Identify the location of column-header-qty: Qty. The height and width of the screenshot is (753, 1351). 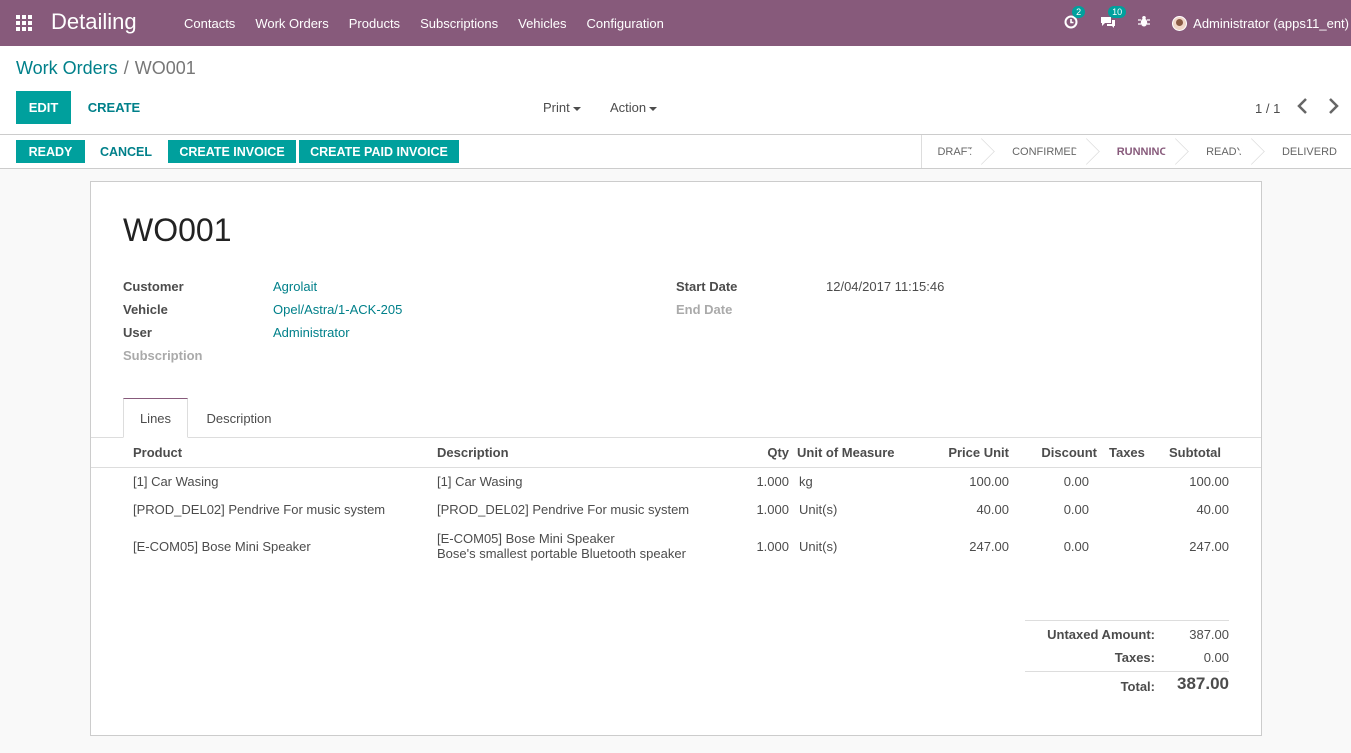
(758, 453).